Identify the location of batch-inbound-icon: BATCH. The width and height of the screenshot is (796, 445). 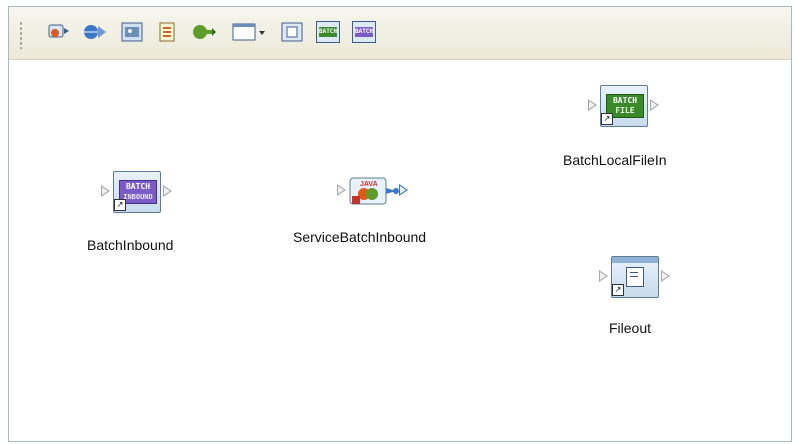
(364, 32).